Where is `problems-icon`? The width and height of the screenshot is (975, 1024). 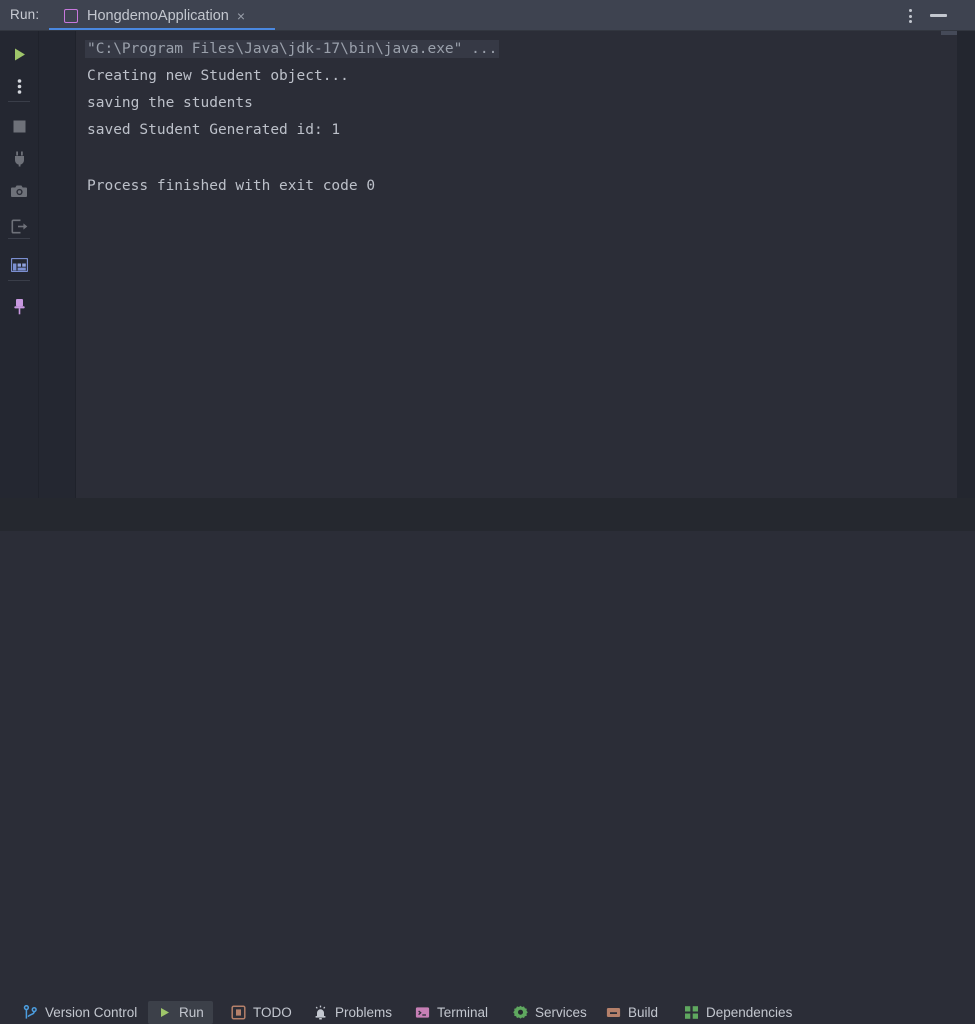
problems-icon is located at coordinates (320, 1012).